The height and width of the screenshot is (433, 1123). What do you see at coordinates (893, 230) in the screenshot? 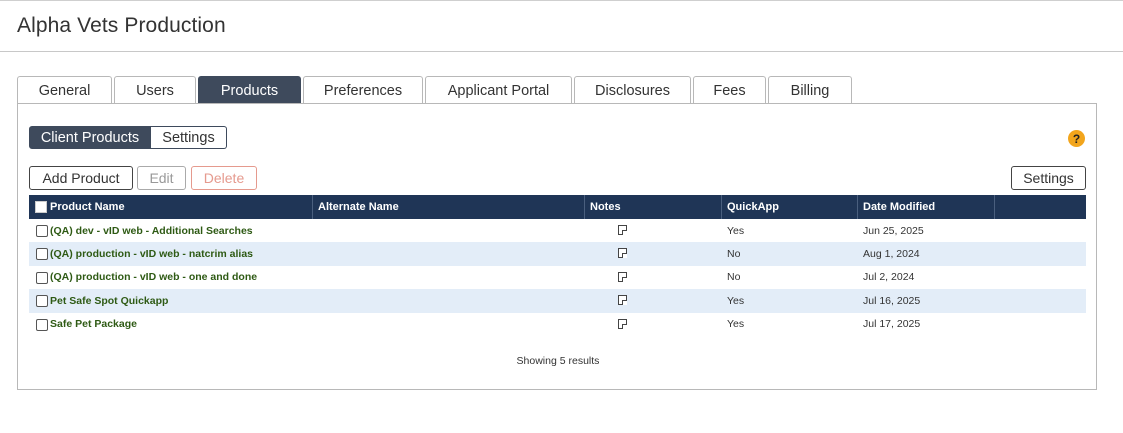
I see `date-modified: Jun 25, 2025` at bounding box center [893, 230].